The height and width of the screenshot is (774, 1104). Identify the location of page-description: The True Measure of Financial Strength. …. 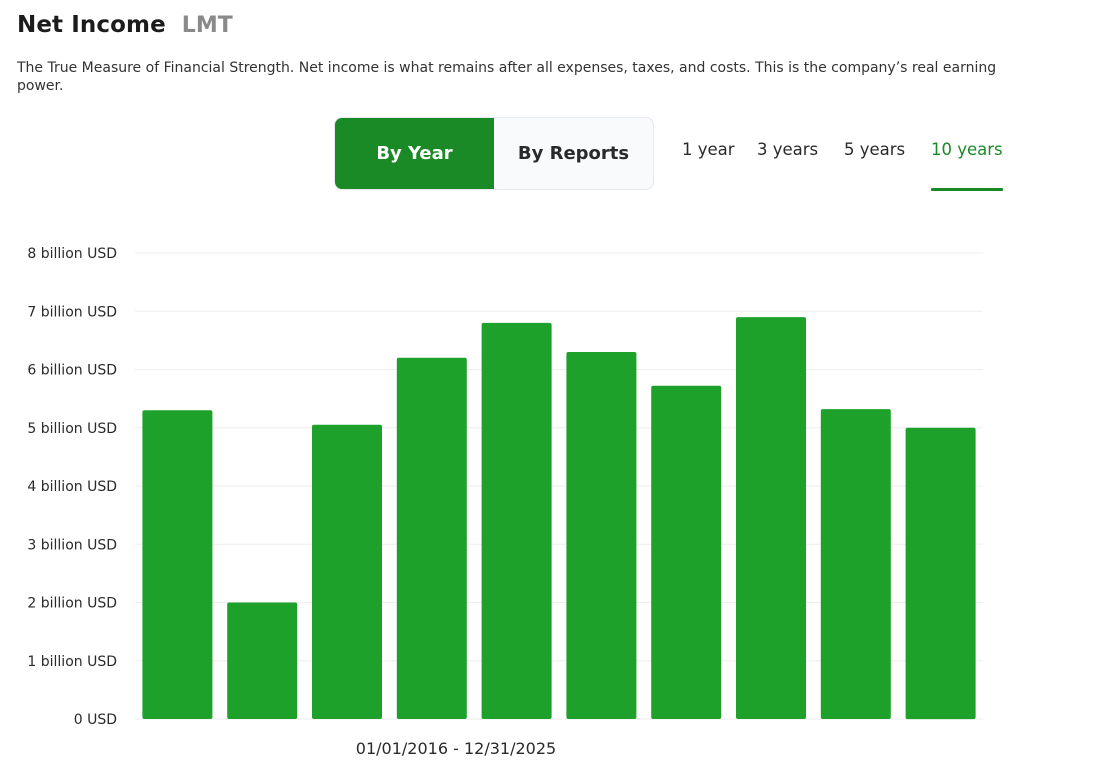
(507, 77).